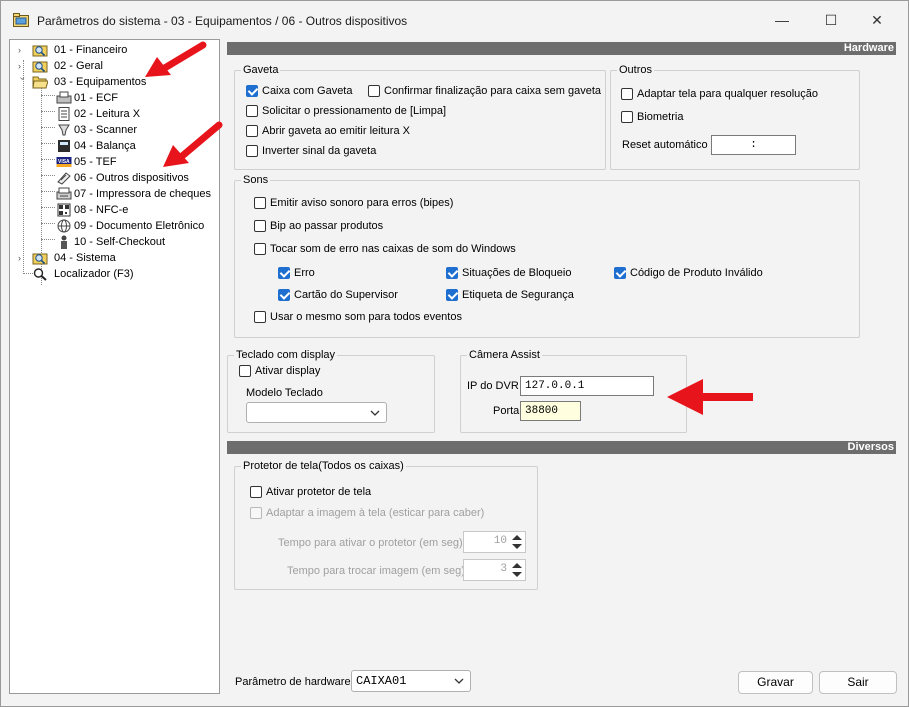 The height and width of the screenshot is (707, 909). Describe the element at coordinates (256, 180) in the screenshot. I see `sons-group-title: Sons` at that location.